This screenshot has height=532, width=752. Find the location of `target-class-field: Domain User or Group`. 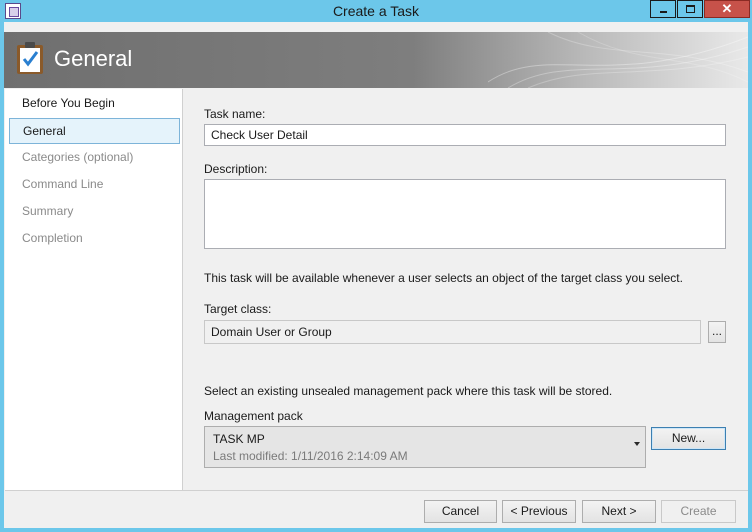

target-class-field: Domain User or Group is located at coordinates (452, 332).